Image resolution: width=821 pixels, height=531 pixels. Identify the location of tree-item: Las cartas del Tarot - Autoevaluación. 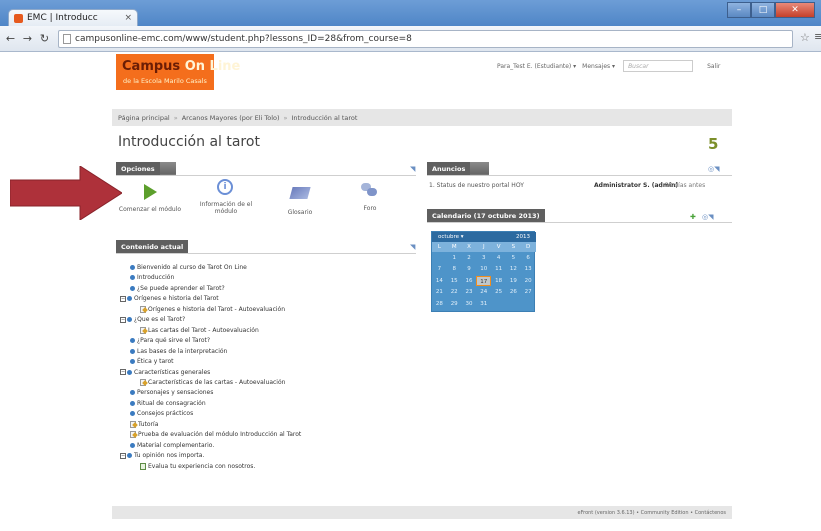
(199, 330).